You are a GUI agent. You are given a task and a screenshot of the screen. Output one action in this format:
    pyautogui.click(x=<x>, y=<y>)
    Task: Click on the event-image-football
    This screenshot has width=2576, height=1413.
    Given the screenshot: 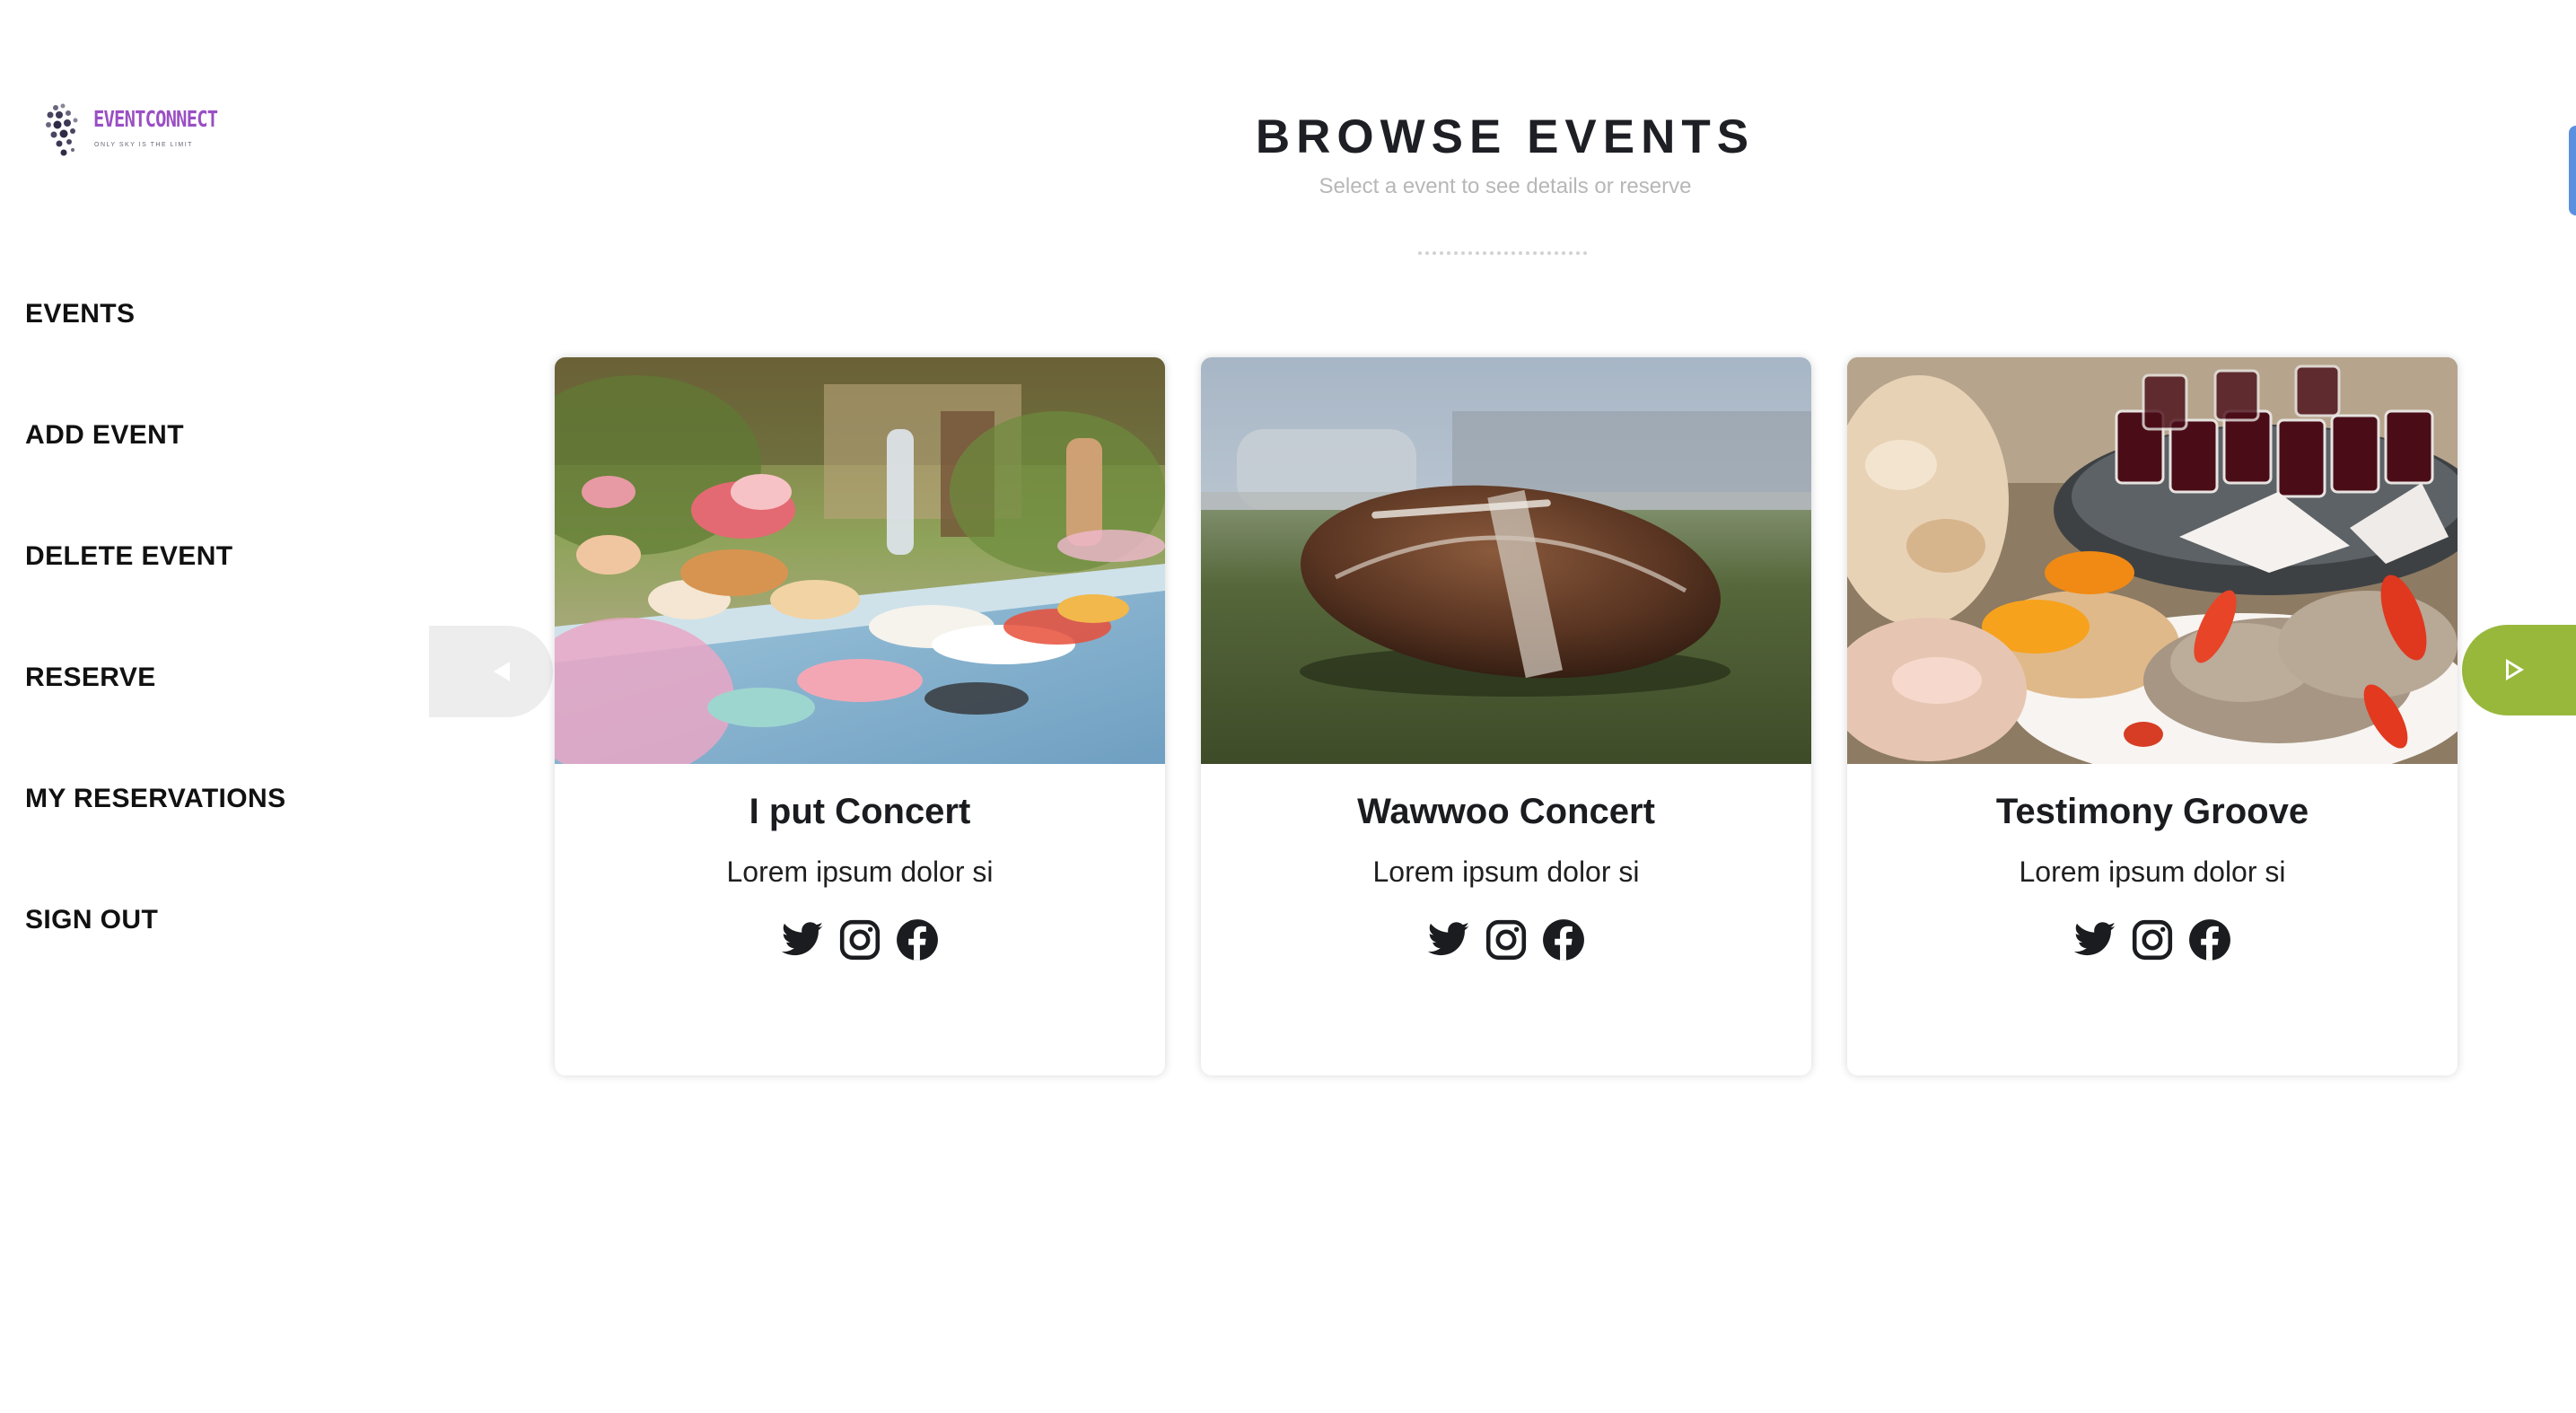 What is the action you would take?
    pyautogui.click(x=1506, y=560)
    